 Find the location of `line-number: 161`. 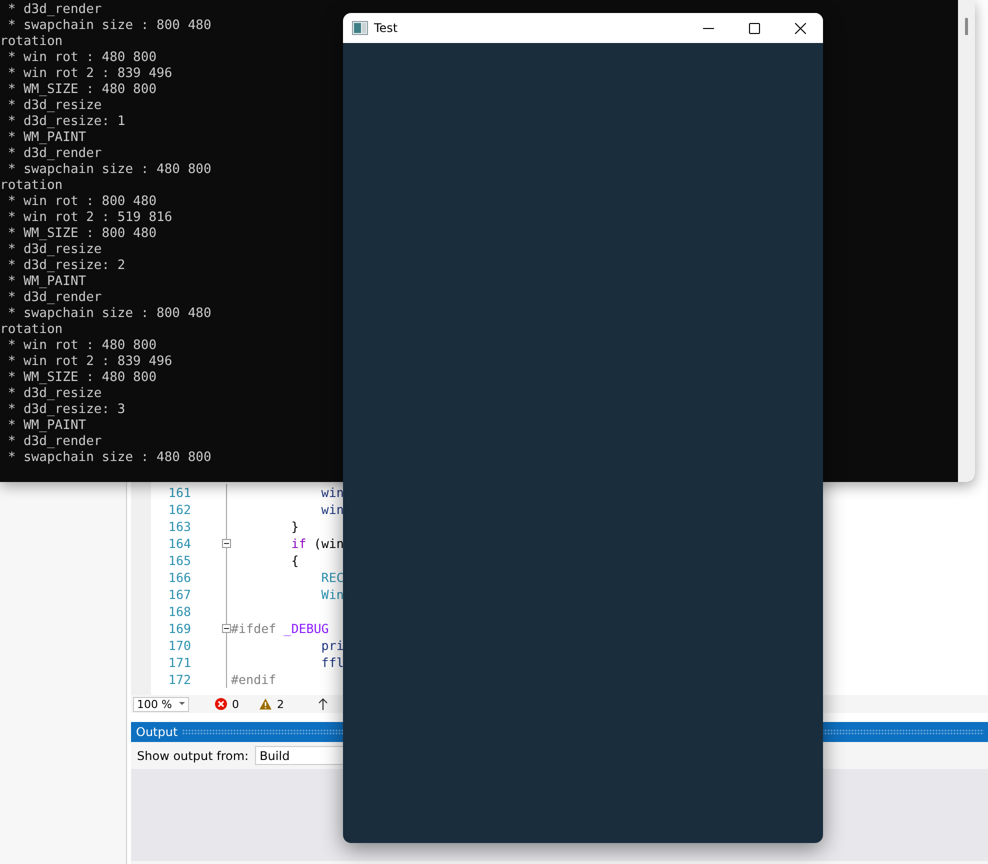

line-number: 161 is located at coordinates (179, 492).